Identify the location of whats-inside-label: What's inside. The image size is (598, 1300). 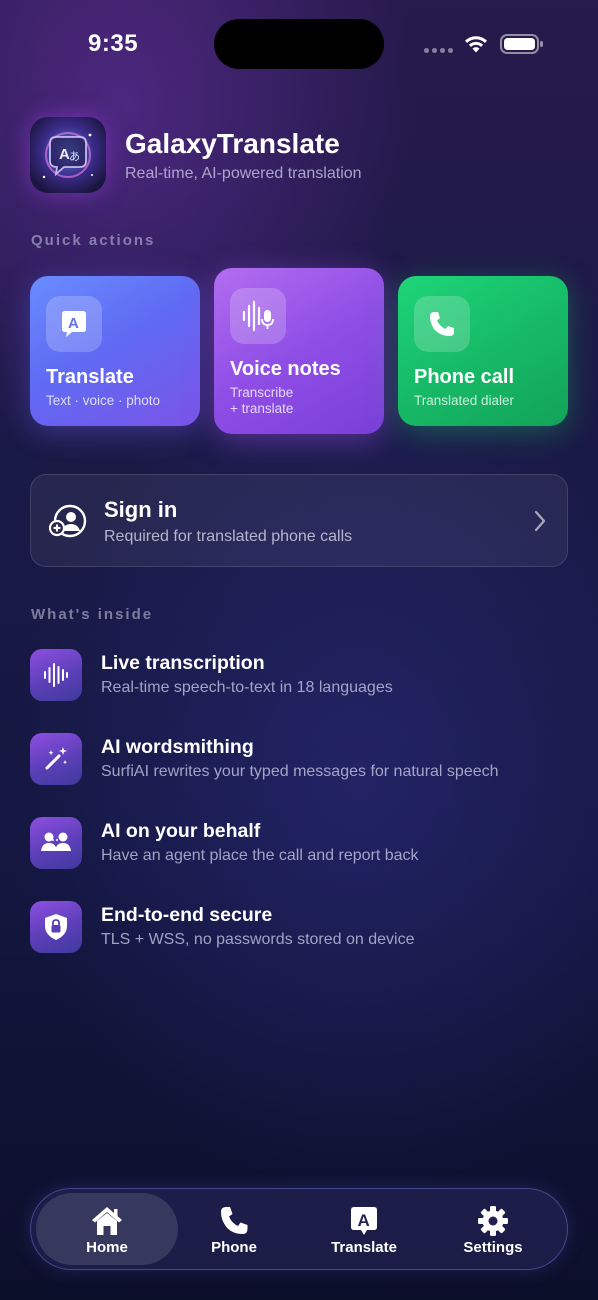
(92, 614).